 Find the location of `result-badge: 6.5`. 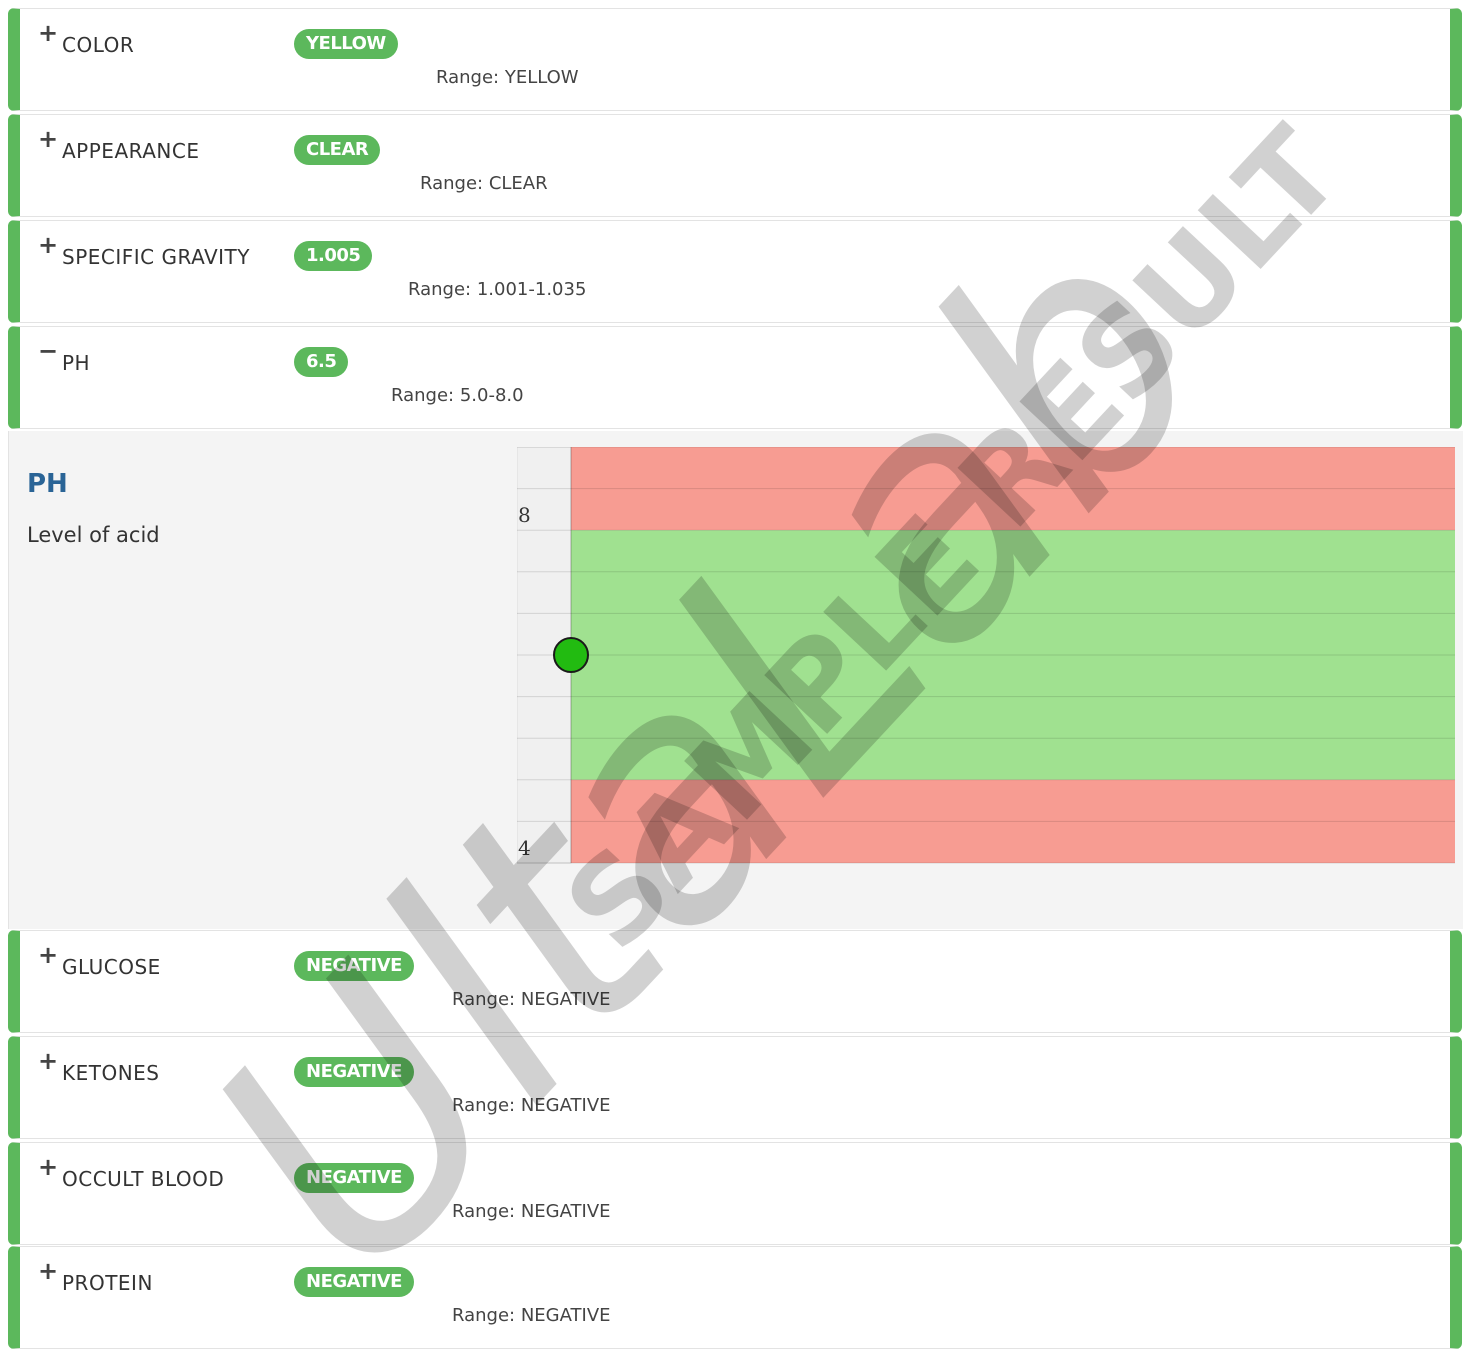

result-badge: 6.5 is located at coordinates (321, 362).